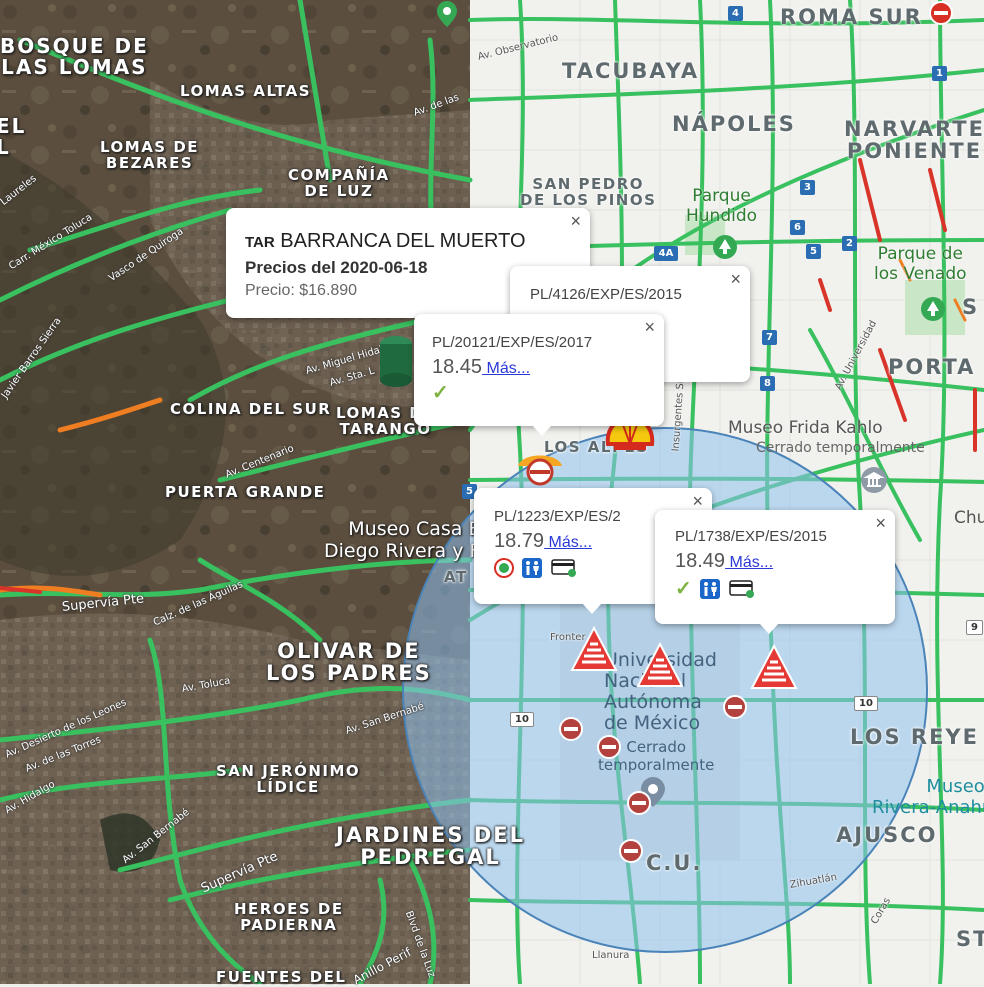 The image size is (984, 987). I want to click on label-heroes-de-padierna: HEROES DE PADIERNA, so click(289, 917).